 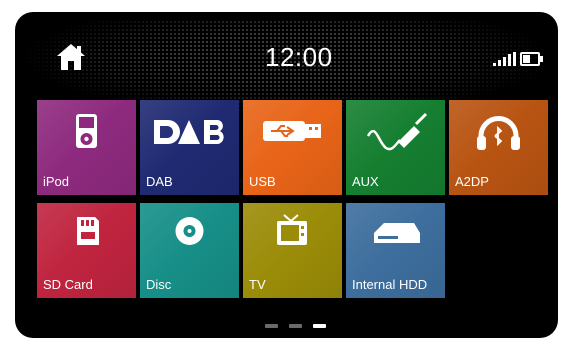 What do you see at coordinates (189, 147) in the screenshot?
I see `tile-dab: DAB` at bounding box center [189, 147].